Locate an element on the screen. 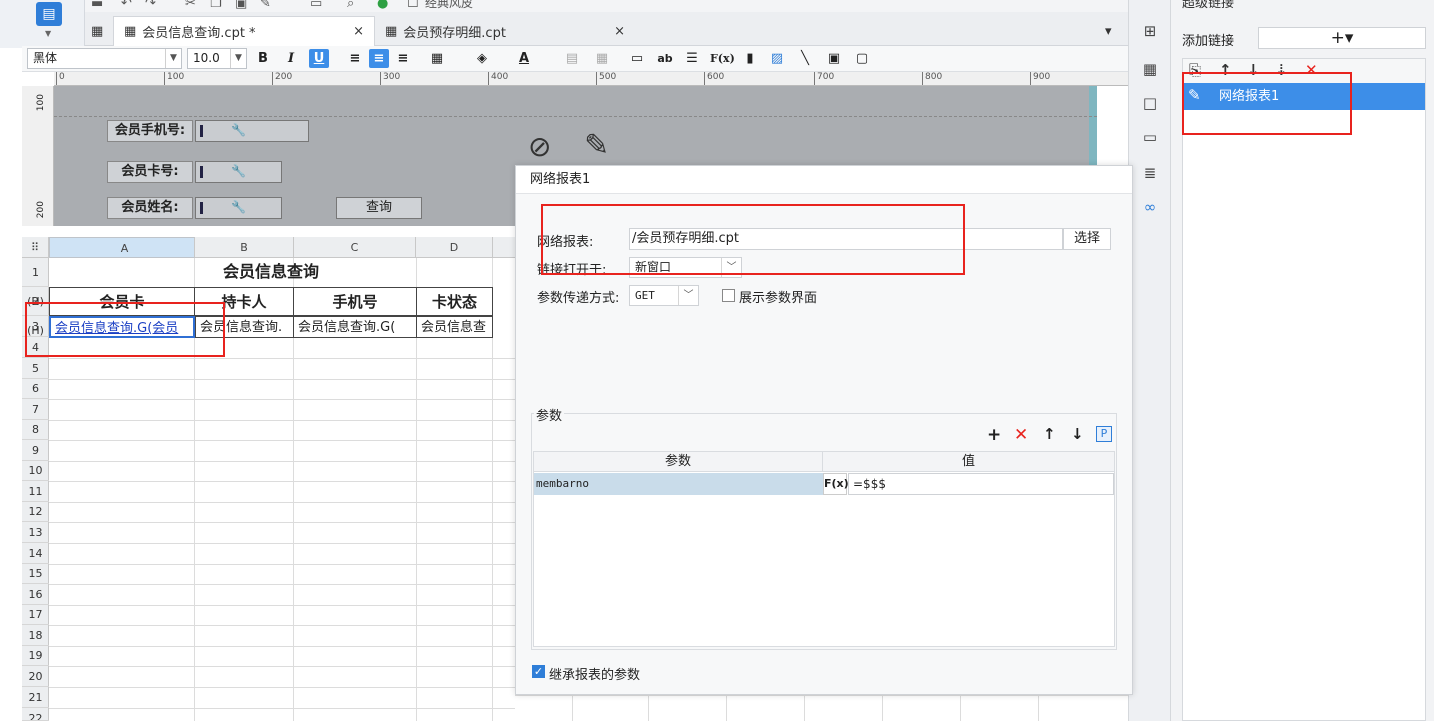  grid-icon: ▦ is located at coordinates (97, 31).